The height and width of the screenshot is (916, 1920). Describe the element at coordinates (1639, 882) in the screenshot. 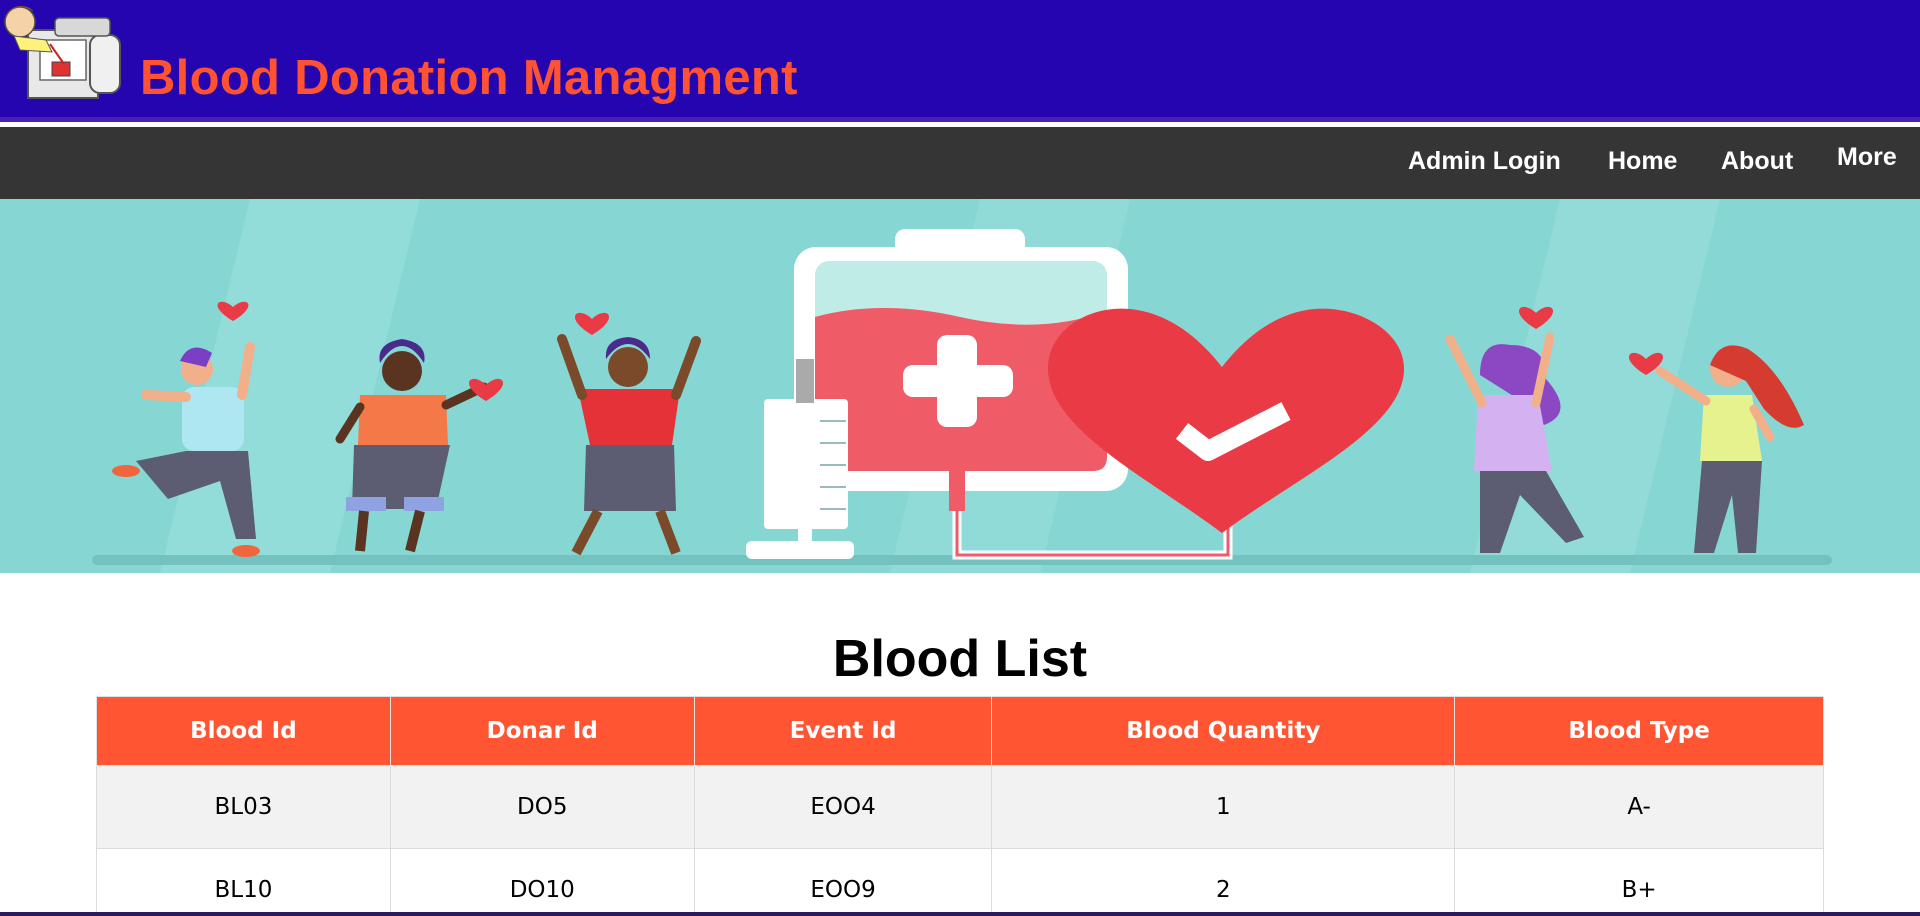

I see `cell-blood-type: B+` at that location.